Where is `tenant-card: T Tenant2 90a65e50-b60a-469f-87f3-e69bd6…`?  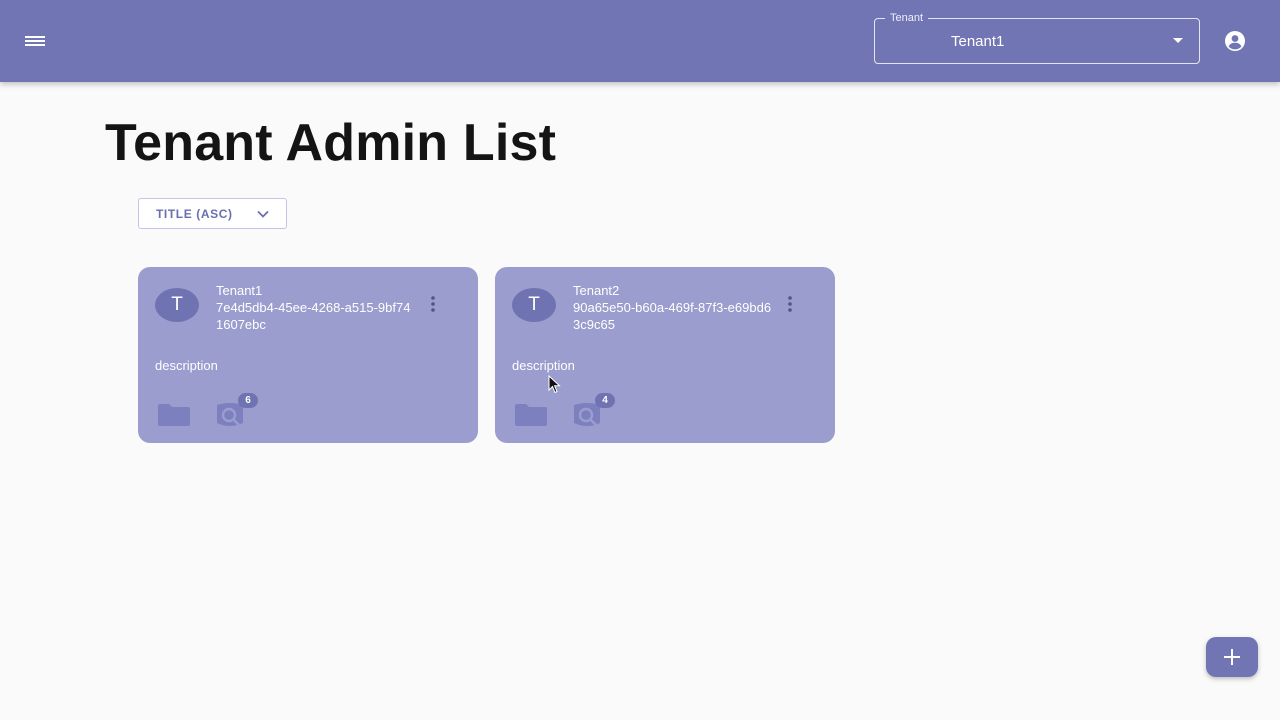 tenant-card: T Tenant2 90a65e50-b60a-469f-87f3-e69bd6… is located at coordinates (665, 355).